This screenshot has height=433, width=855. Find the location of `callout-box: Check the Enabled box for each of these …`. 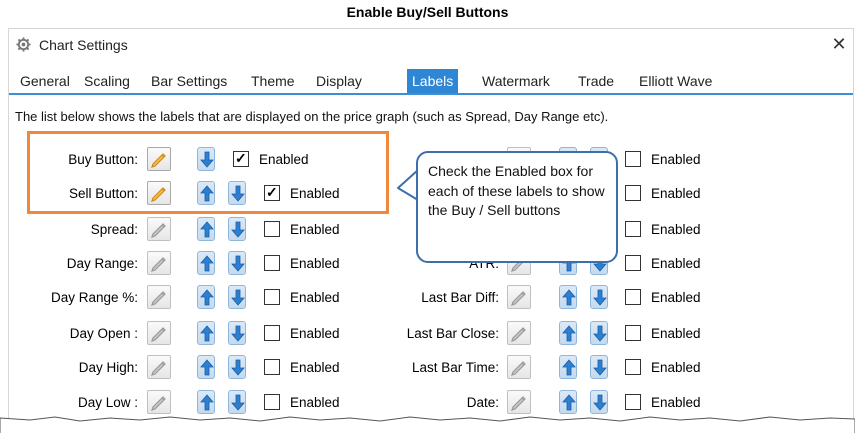

callout-box: Check the Enabled box for each of these … is located at coordinates (517, 207).